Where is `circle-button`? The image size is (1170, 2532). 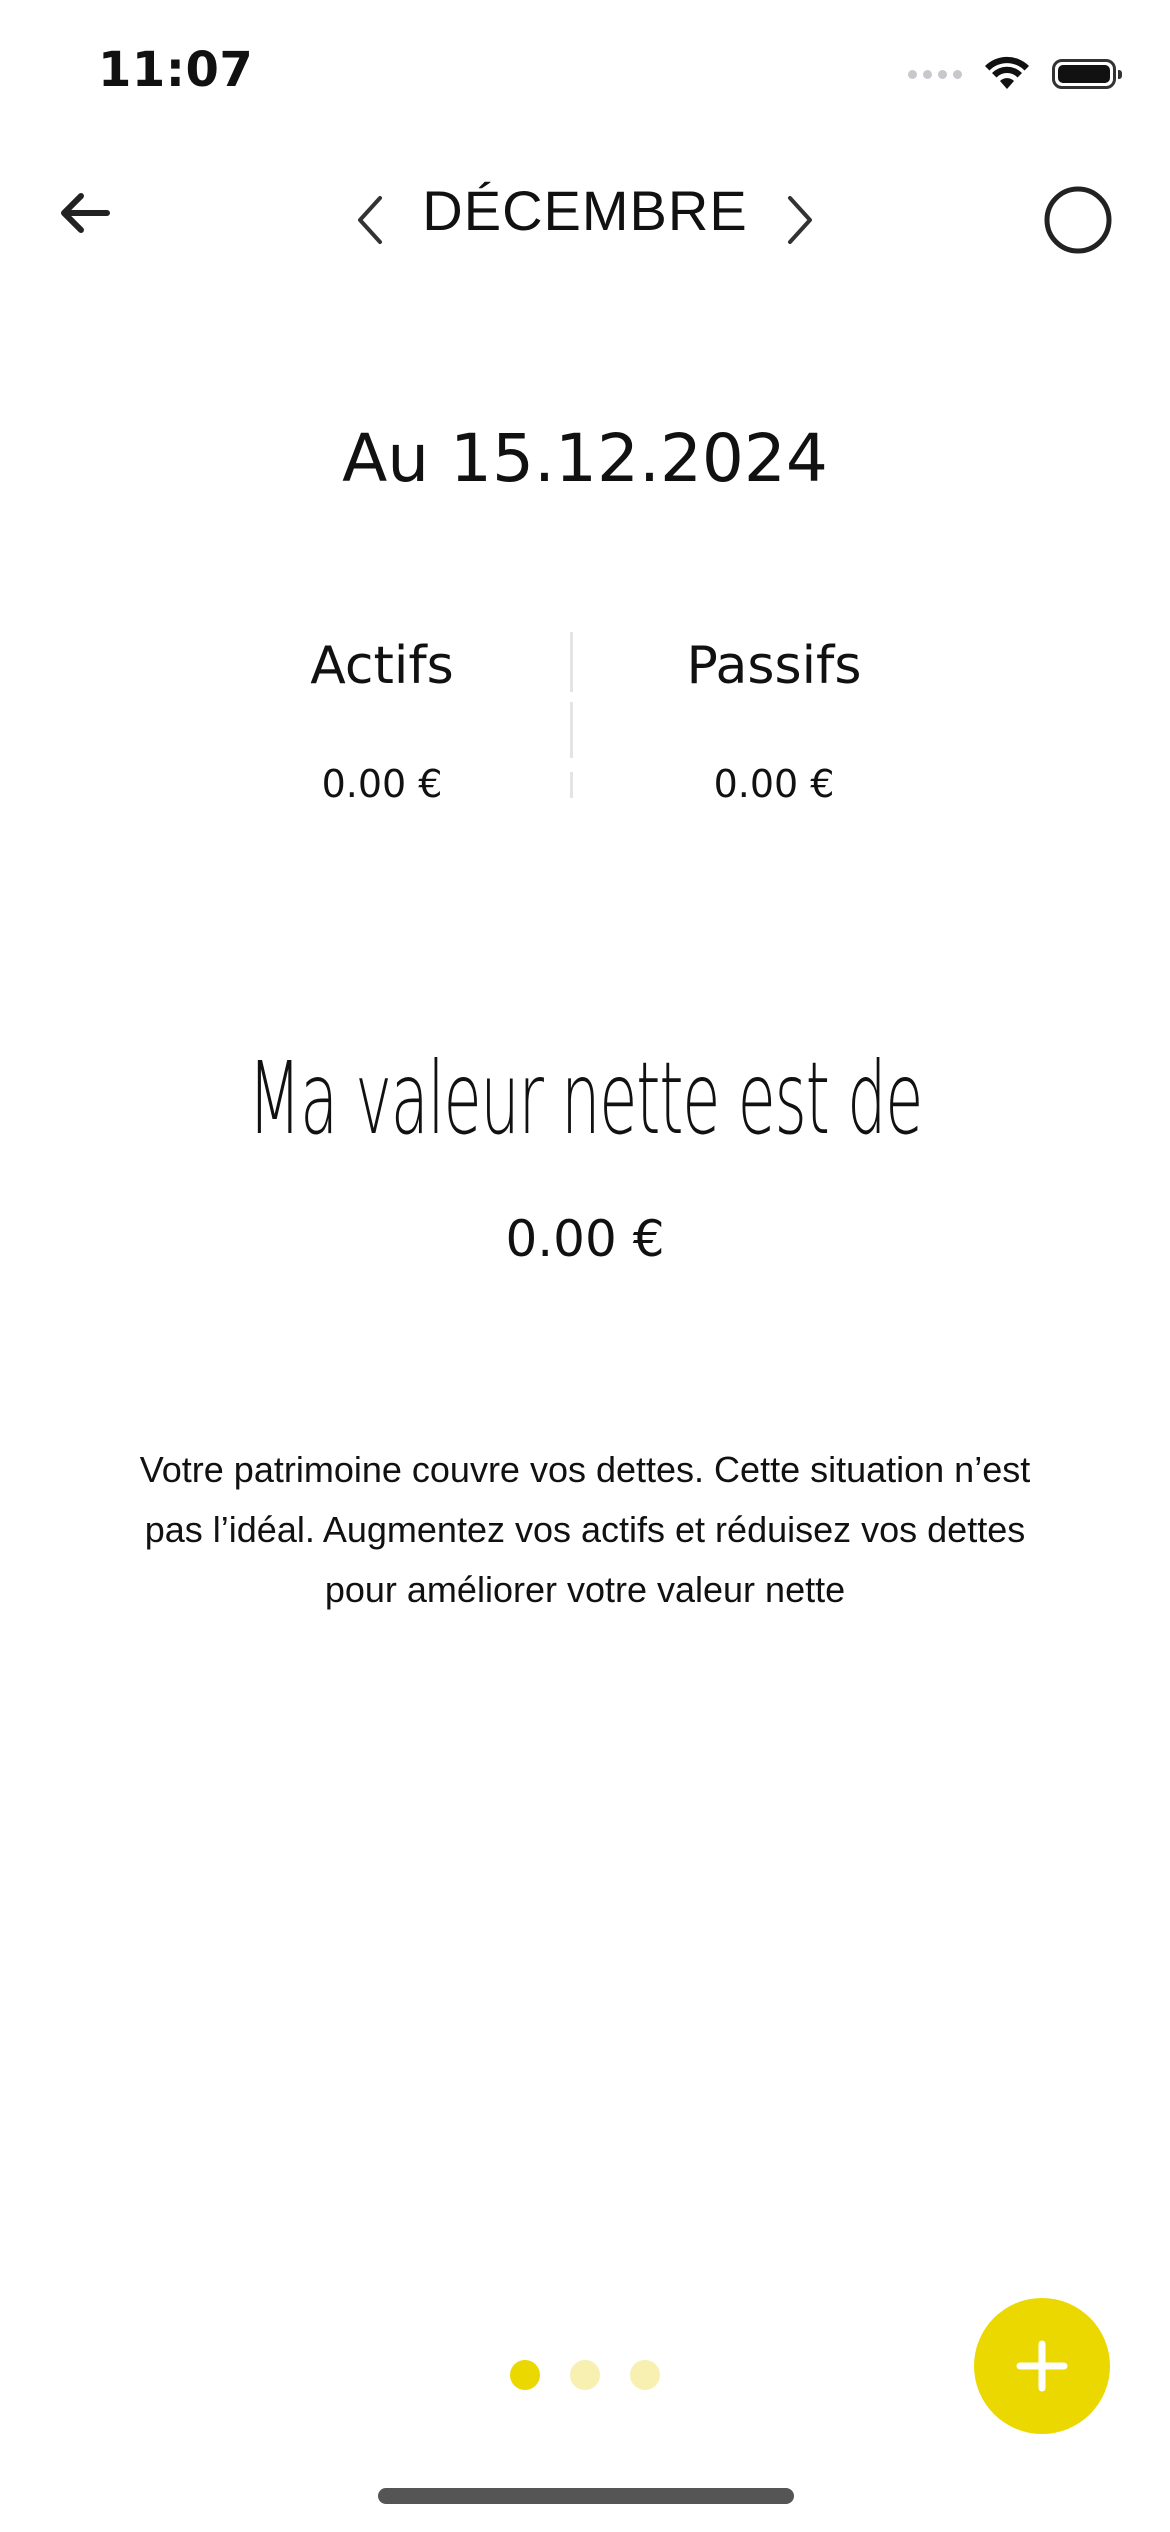
circle-button is located at coordinates (1078, 220).